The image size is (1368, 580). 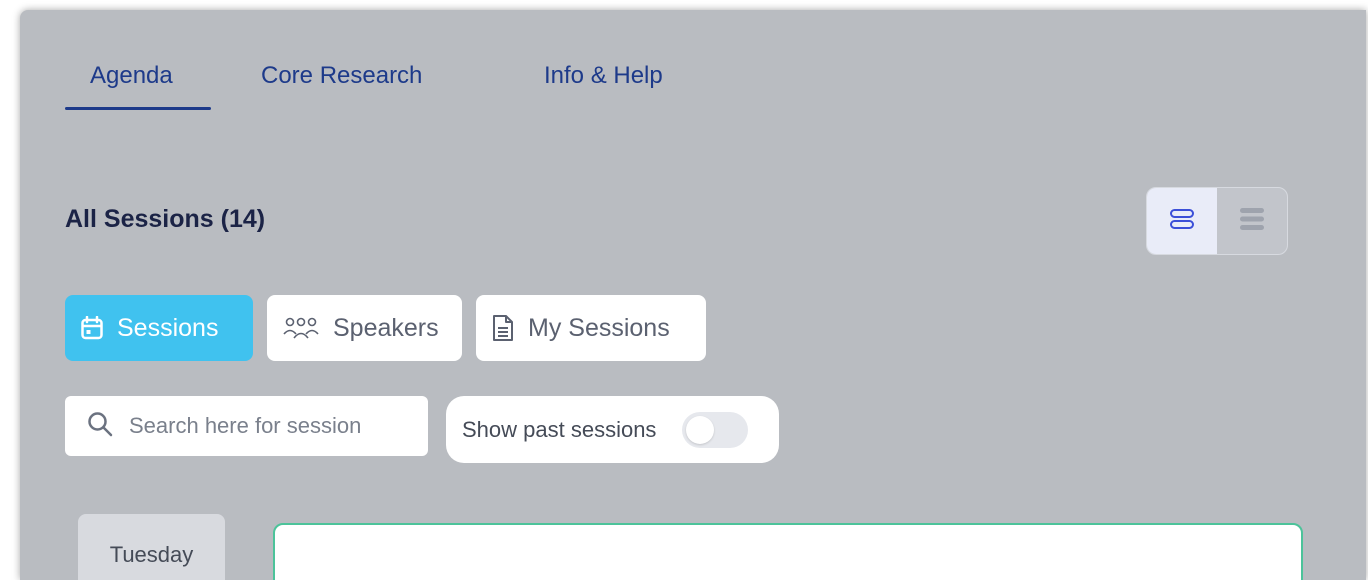 I want to click on sessions-filter-label: Sessions, so click(x=168, y=327).